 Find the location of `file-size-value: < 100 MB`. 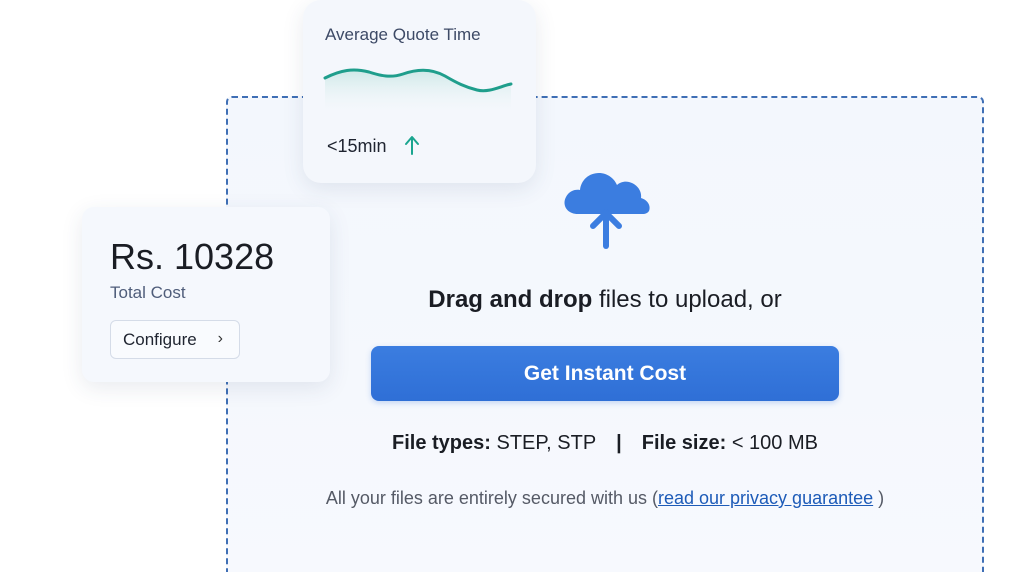

file-size-value: < 100 MB is located at coordinates (772, 443).